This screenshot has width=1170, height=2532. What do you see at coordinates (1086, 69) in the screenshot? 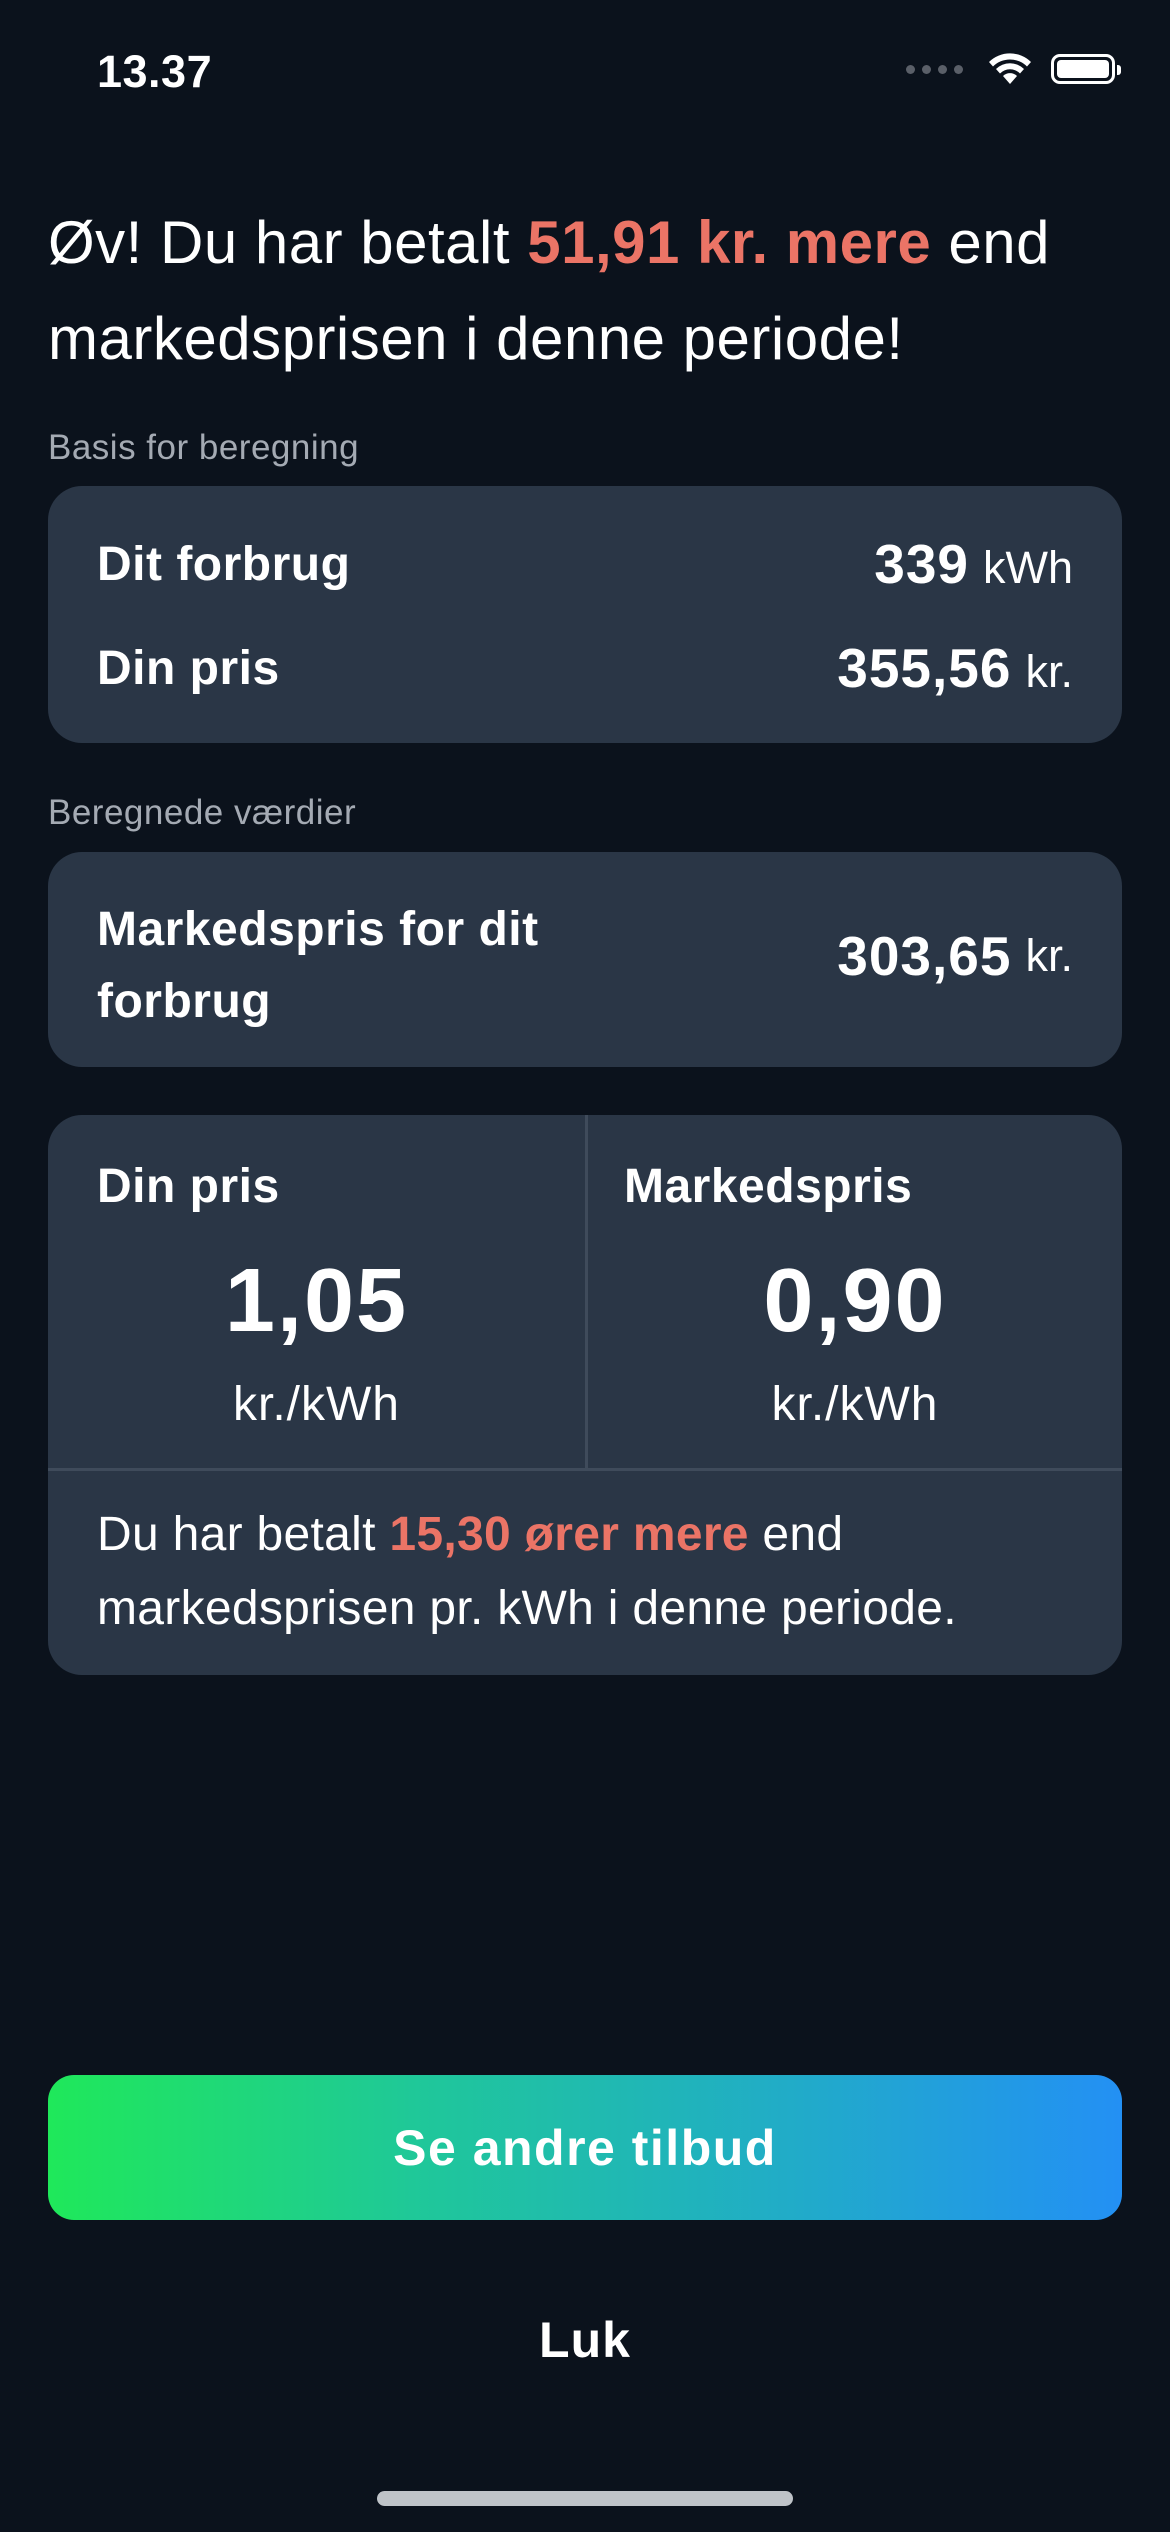
I see `battery-icon` at bounding box center [1086, 69].